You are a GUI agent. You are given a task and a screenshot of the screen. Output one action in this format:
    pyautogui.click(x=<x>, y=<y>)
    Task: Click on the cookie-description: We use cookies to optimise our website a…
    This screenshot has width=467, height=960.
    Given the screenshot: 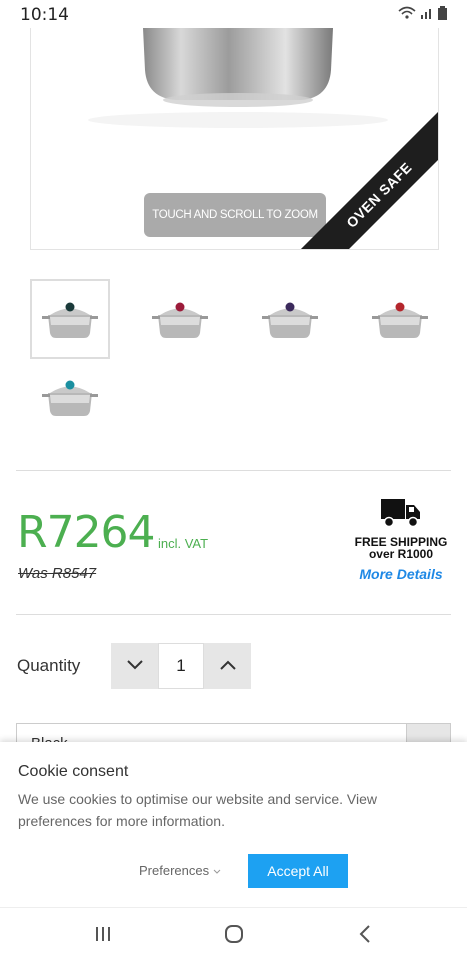 What is the action you would take?
    pyautogui.click(x=197, y=810)
    